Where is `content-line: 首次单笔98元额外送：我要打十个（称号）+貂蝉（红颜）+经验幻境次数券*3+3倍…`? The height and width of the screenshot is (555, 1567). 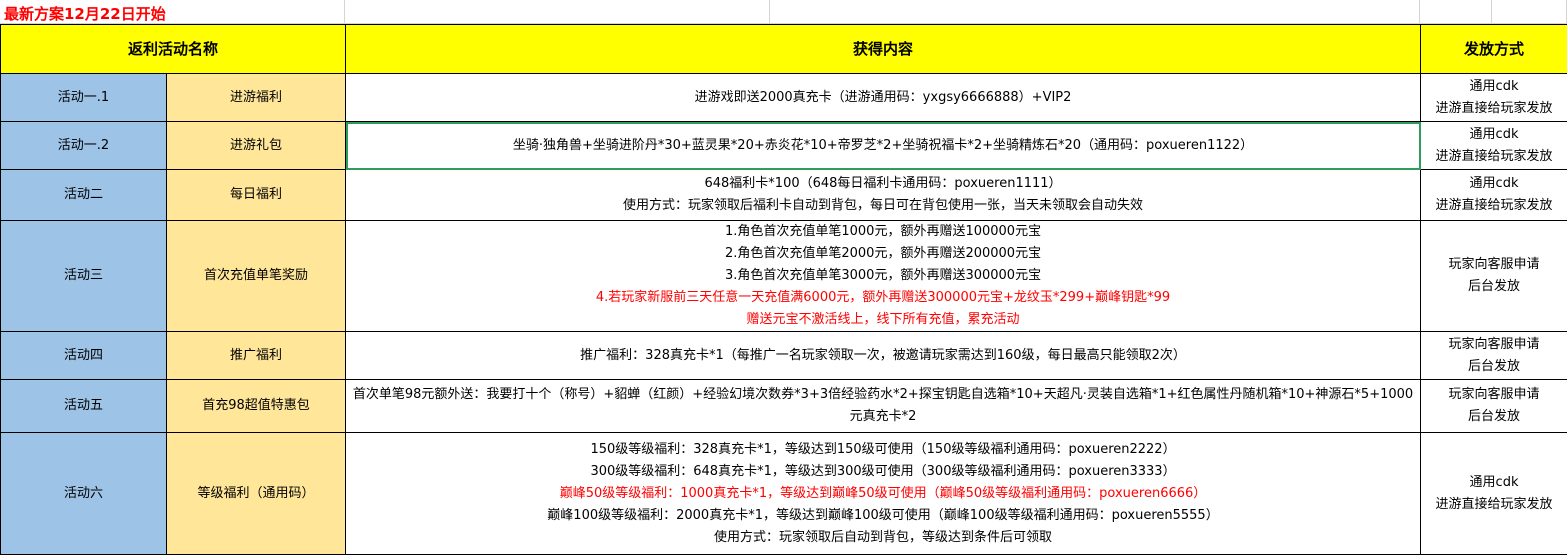
content-line: 首次单笔98元额外送：我要打十个（称号）+貂蝉（红颜）+经验幻境次数券*3+3倍… is located at coordinates (883, 406).